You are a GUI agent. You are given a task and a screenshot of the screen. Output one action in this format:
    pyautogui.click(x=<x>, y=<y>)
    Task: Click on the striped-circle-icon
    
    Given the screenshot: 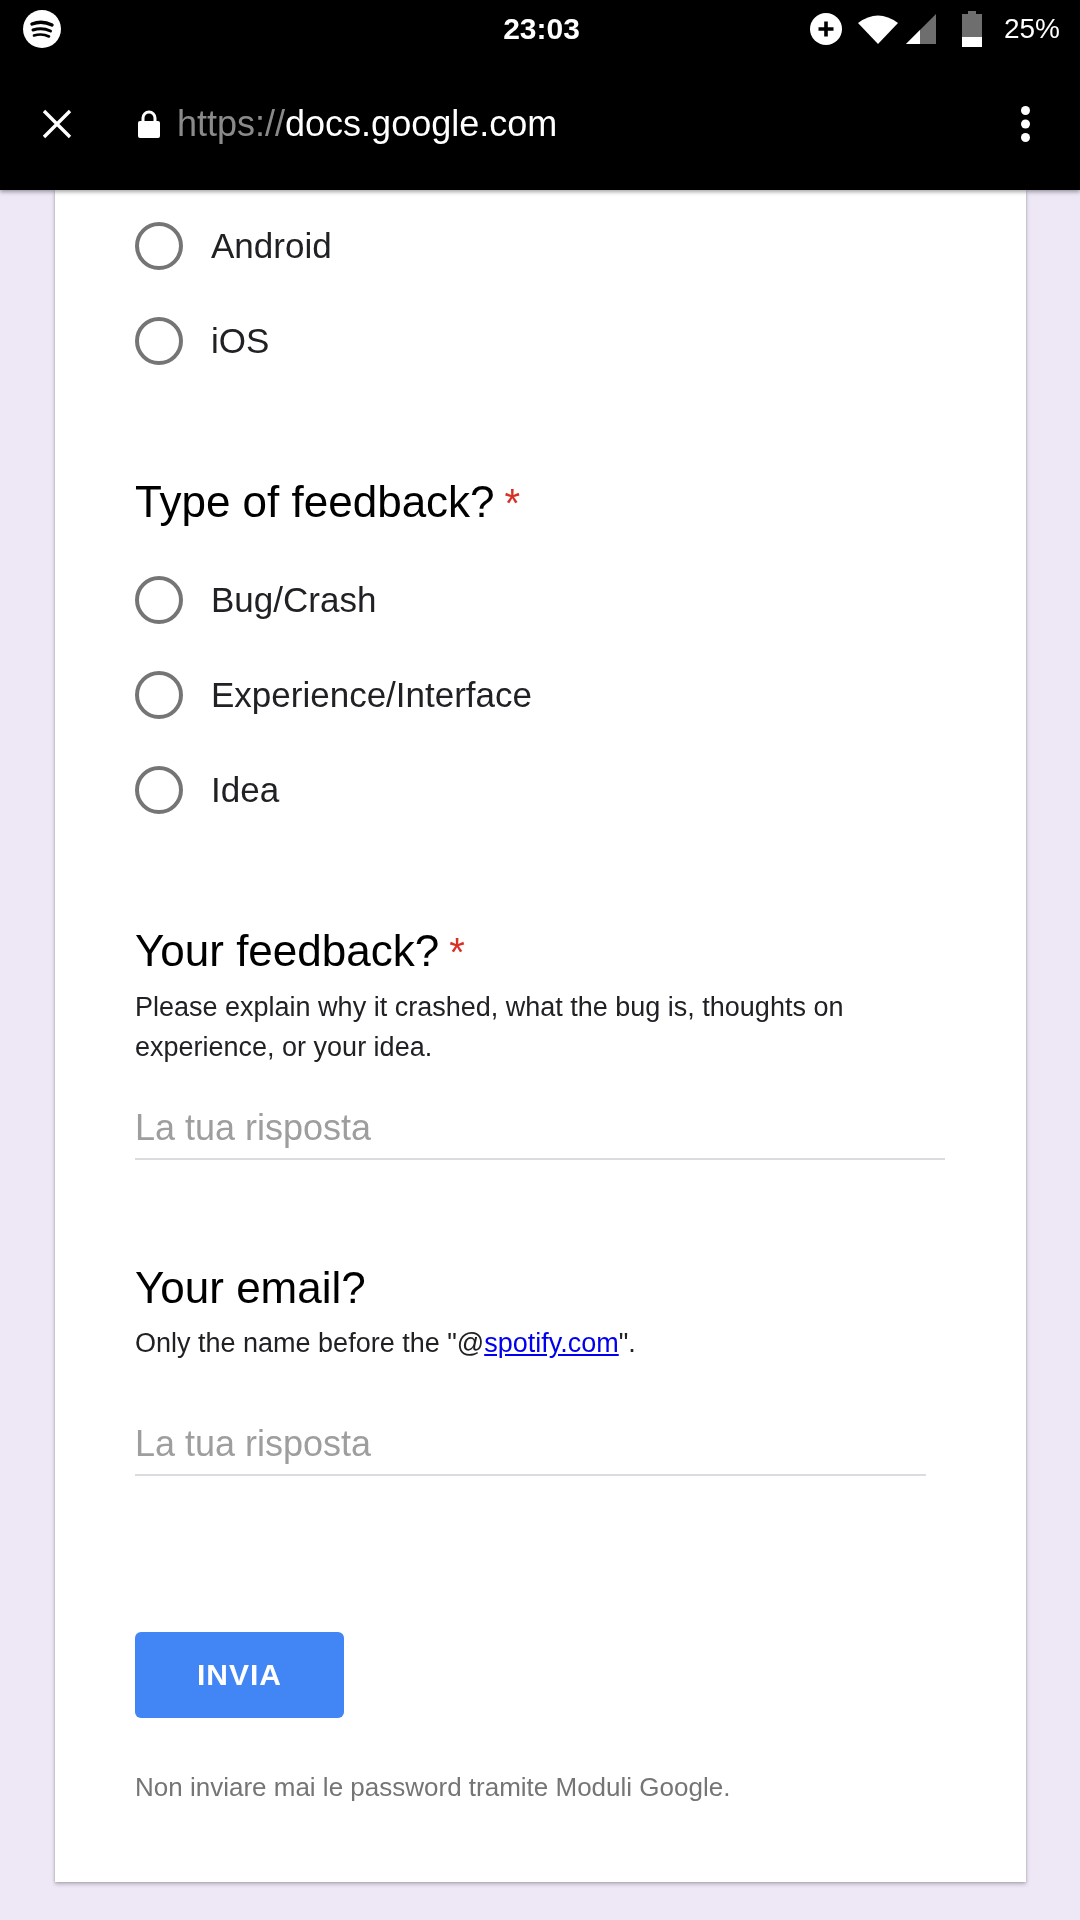 What is the action you would take?
    pyautogui.click(x=42, y=28)
    